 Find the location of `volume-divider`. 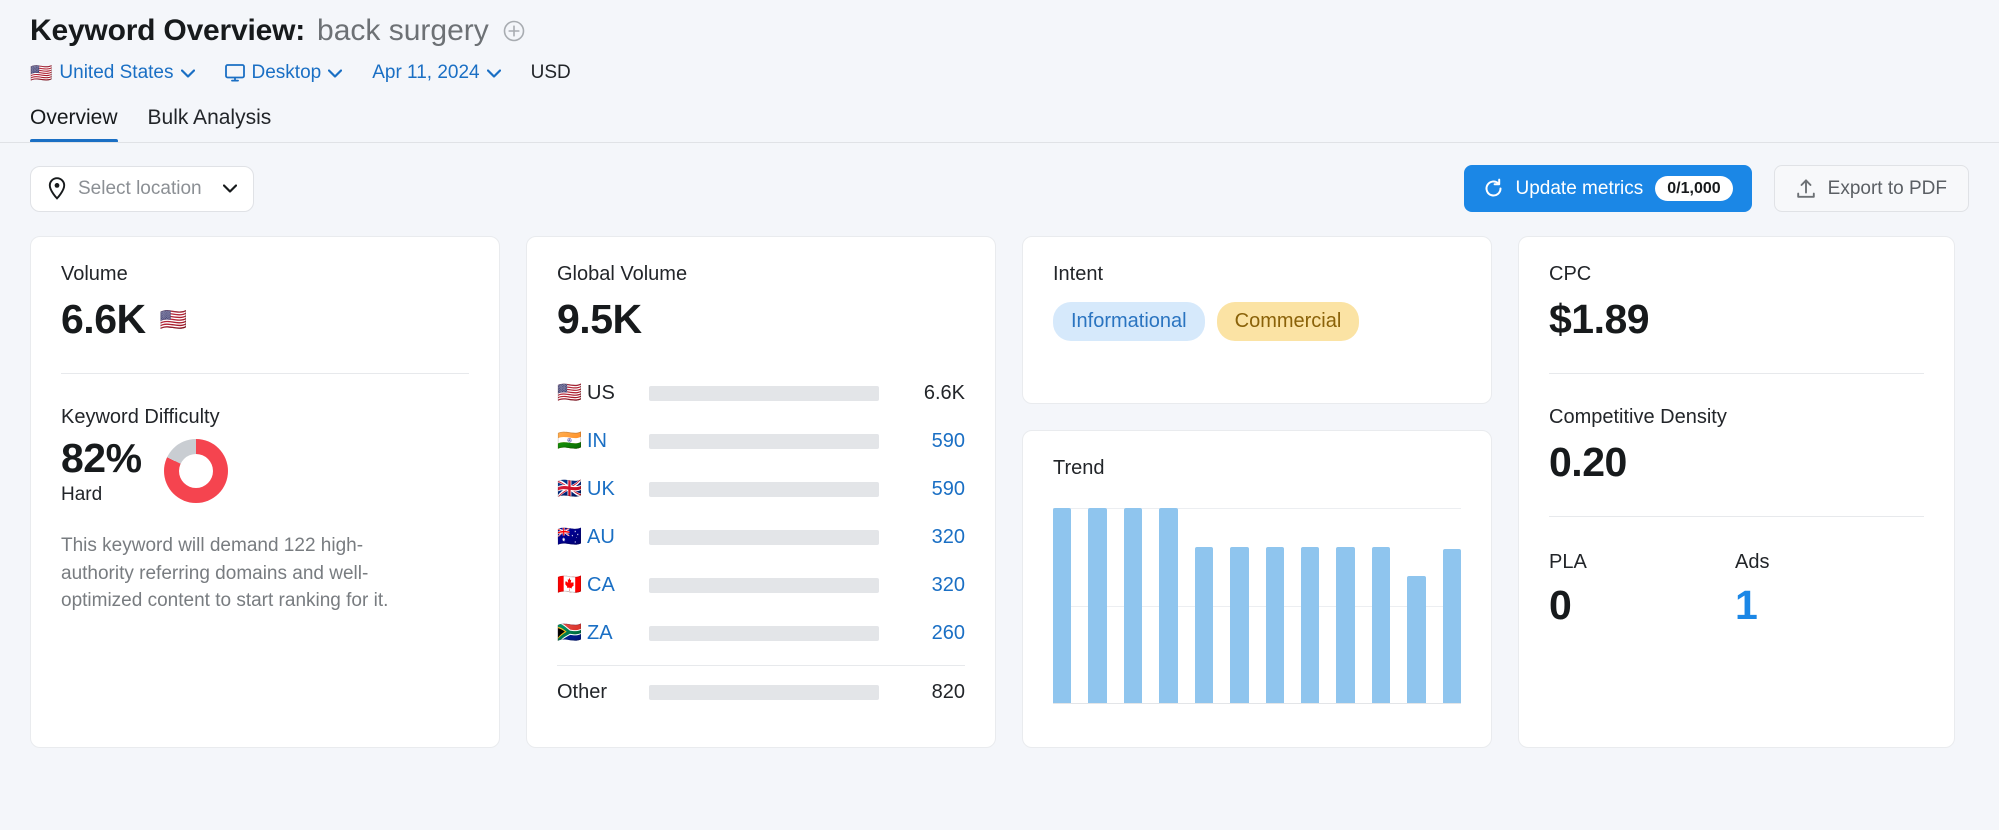

volume-divider is located at coordinates (265, 373).